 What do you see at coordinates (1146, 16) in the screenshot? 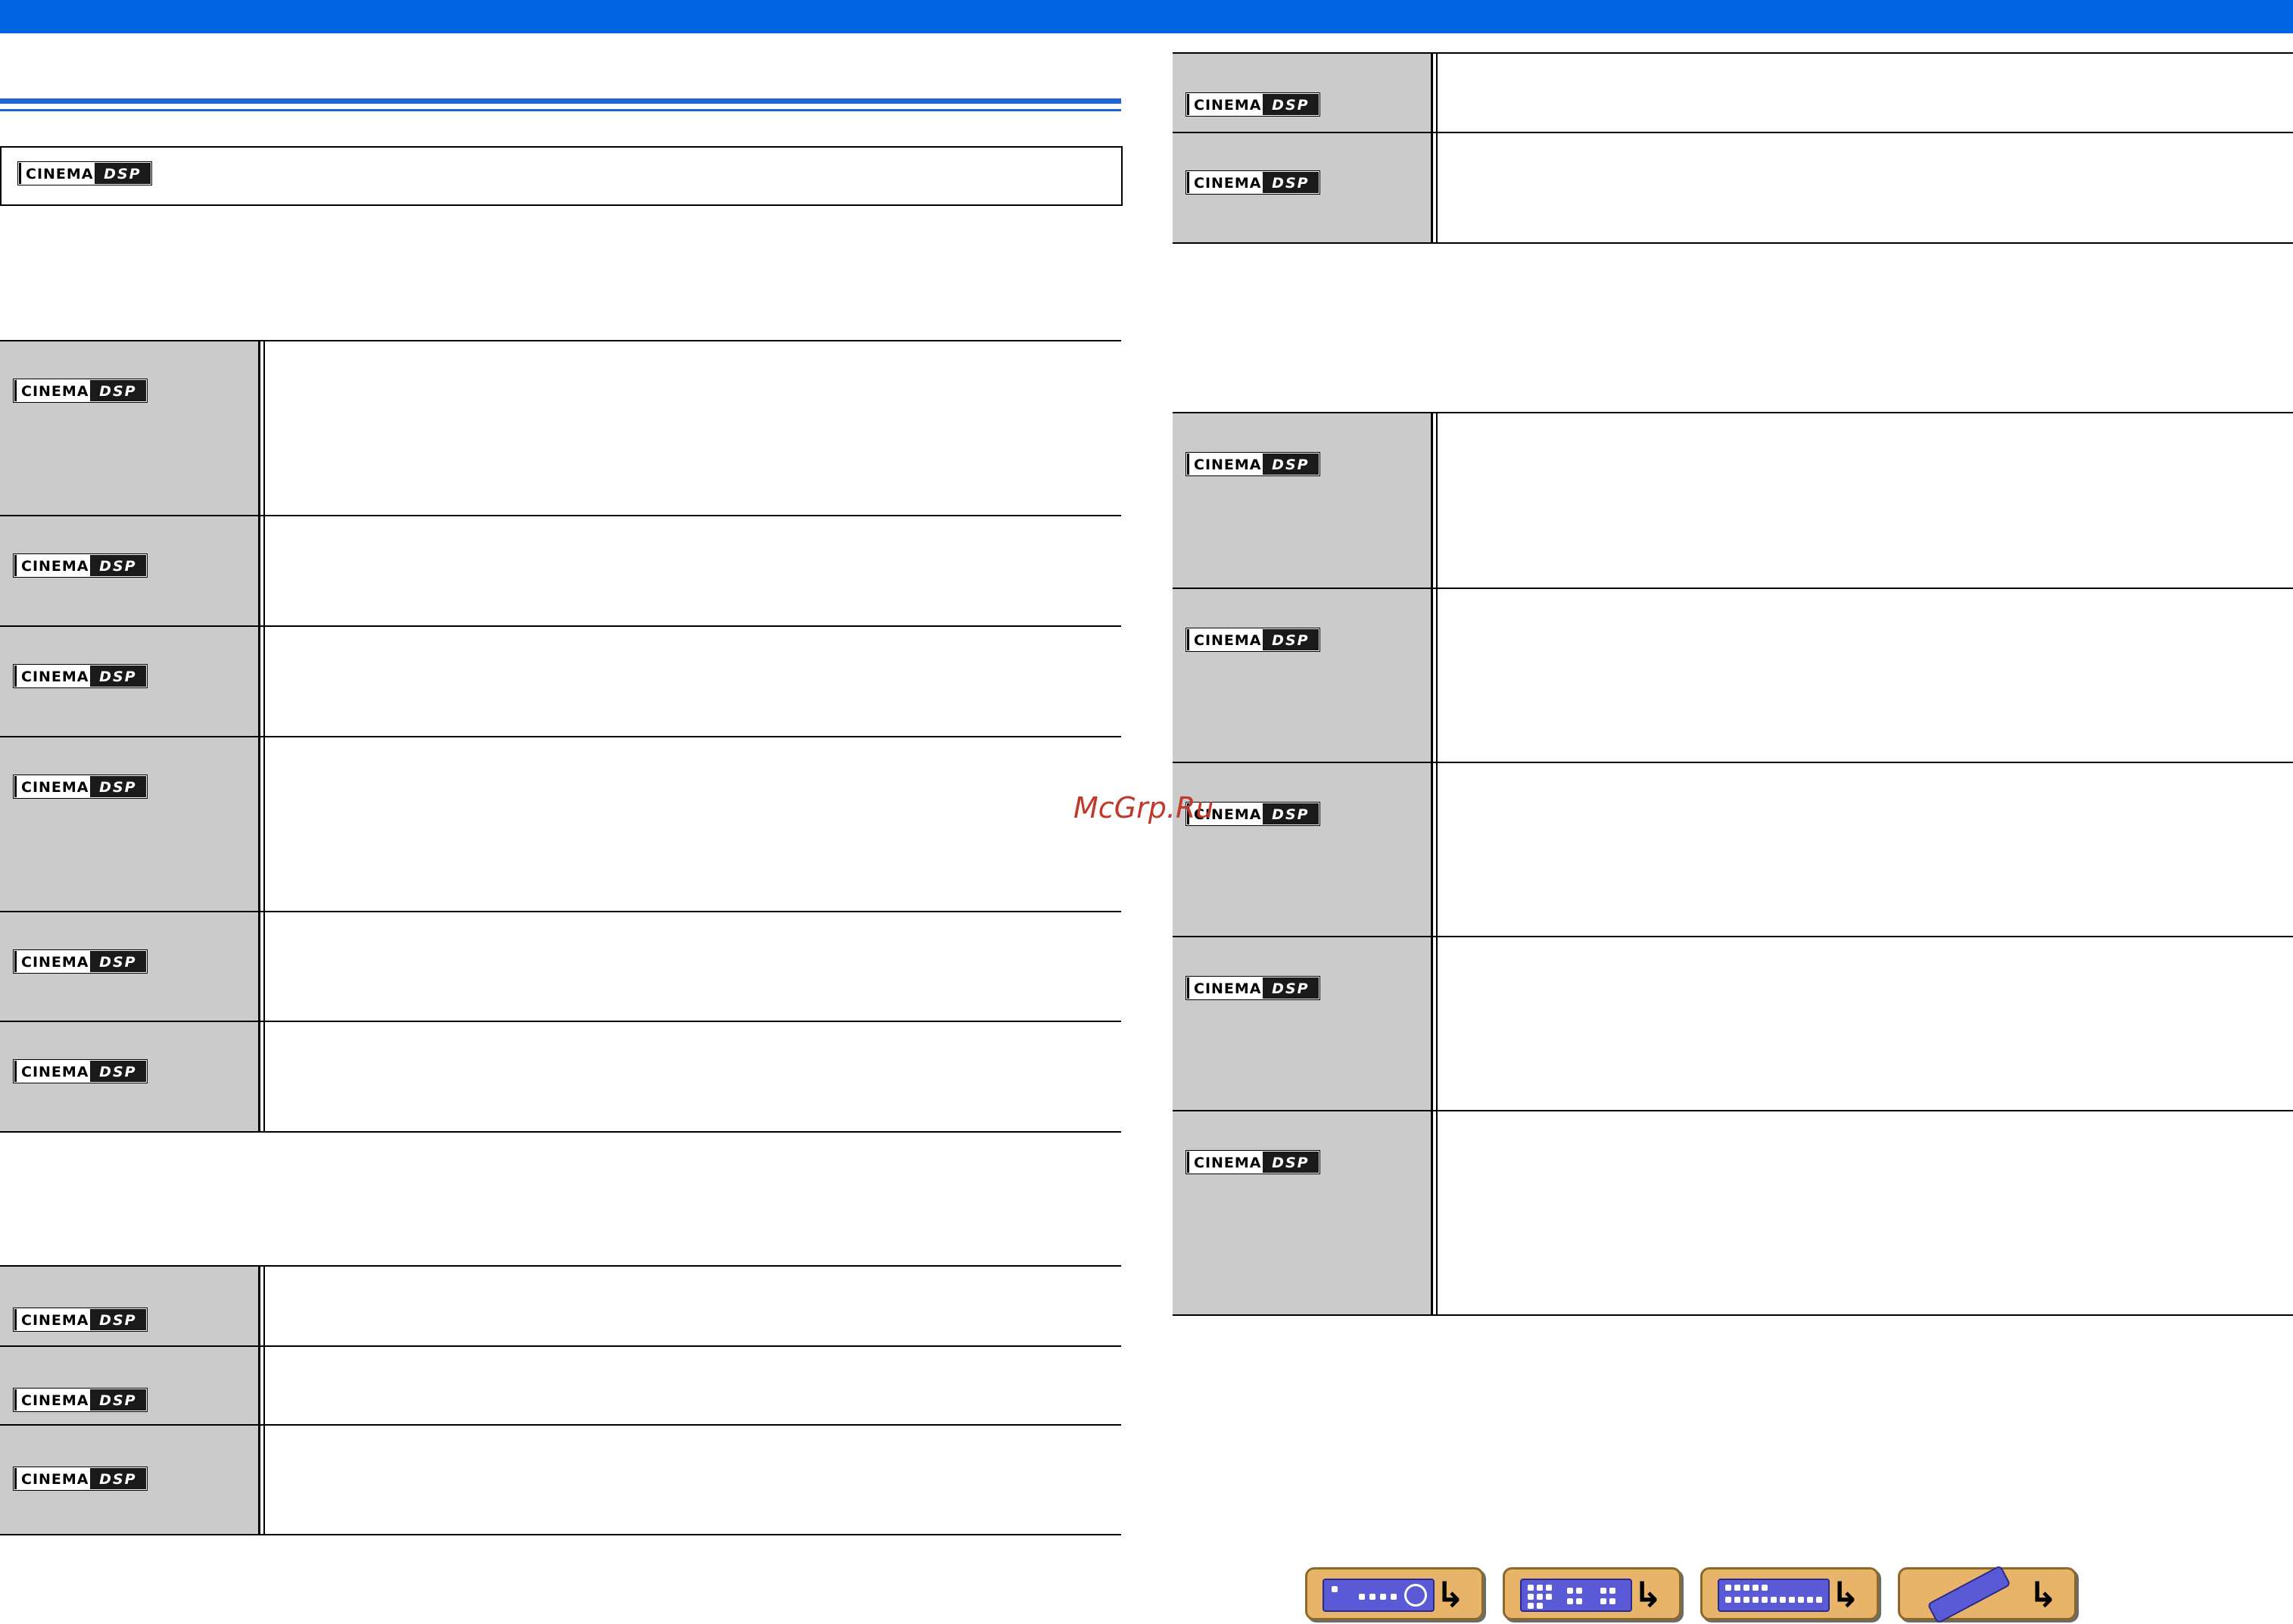
I see `header-bar` at bounding box center [1146, 16].